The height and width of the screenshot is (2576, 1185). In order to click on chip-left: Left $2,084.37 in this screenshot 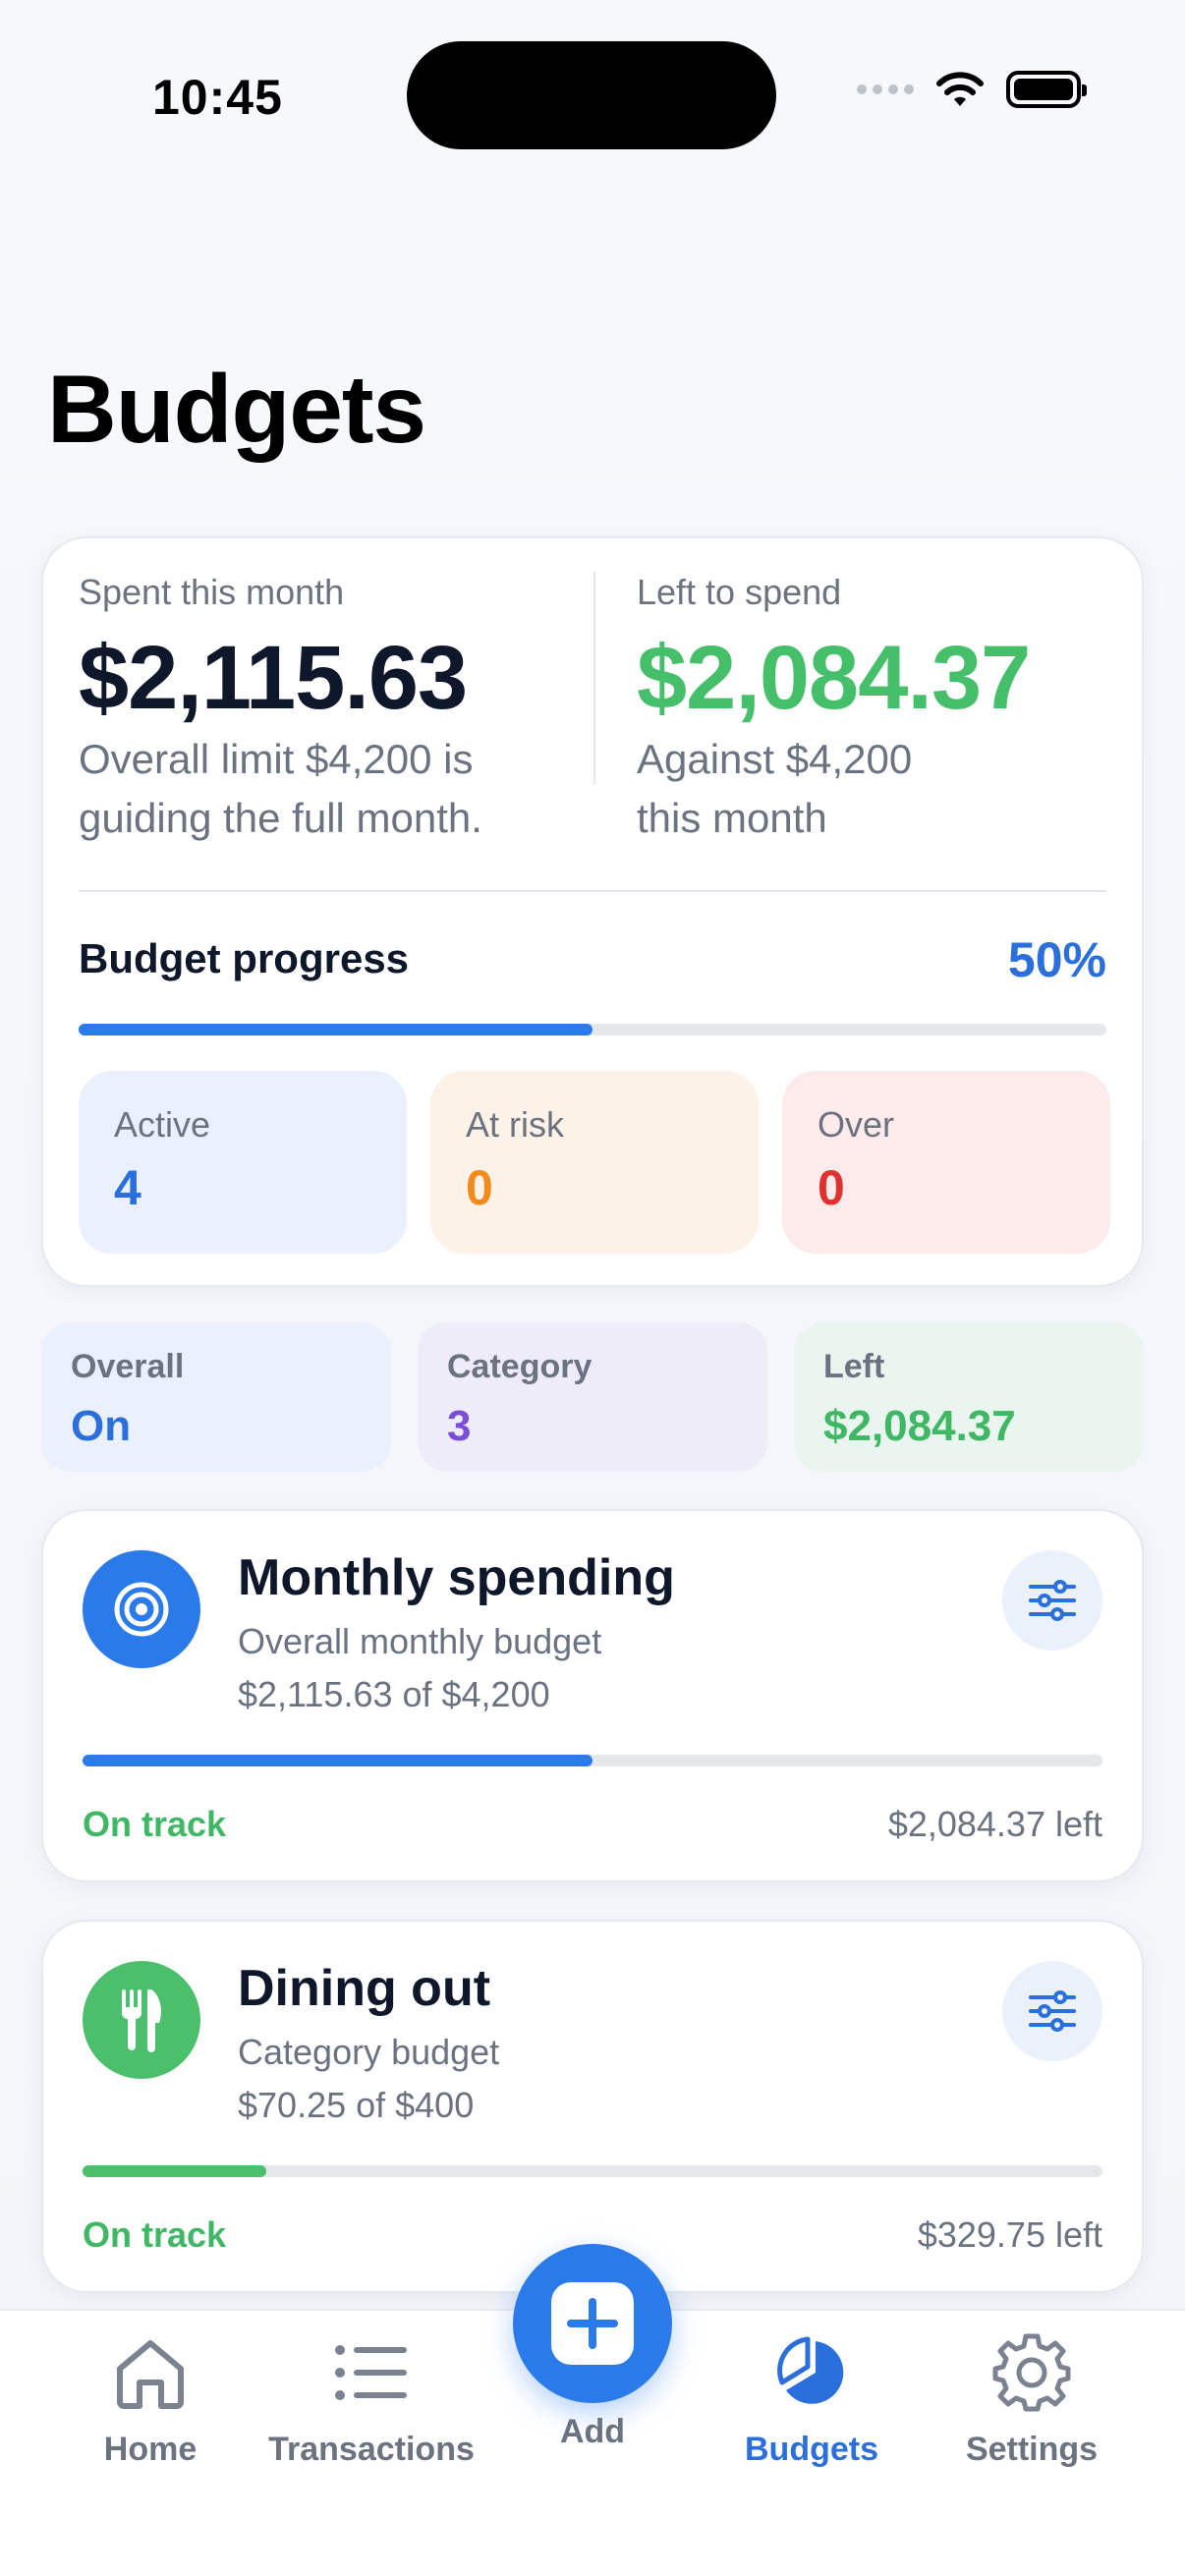, I will do `click(969, 1397)`.